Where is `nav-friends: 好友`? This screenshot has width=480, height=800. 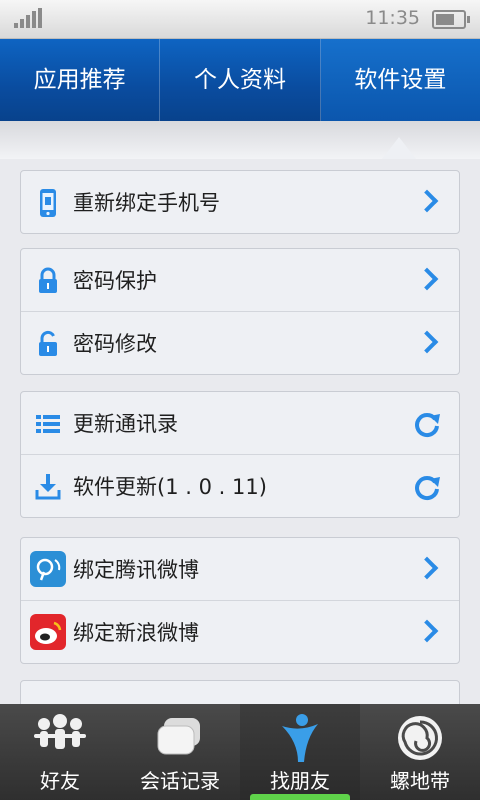
nav-friends: 好友 is located at coordinates (60, 752).